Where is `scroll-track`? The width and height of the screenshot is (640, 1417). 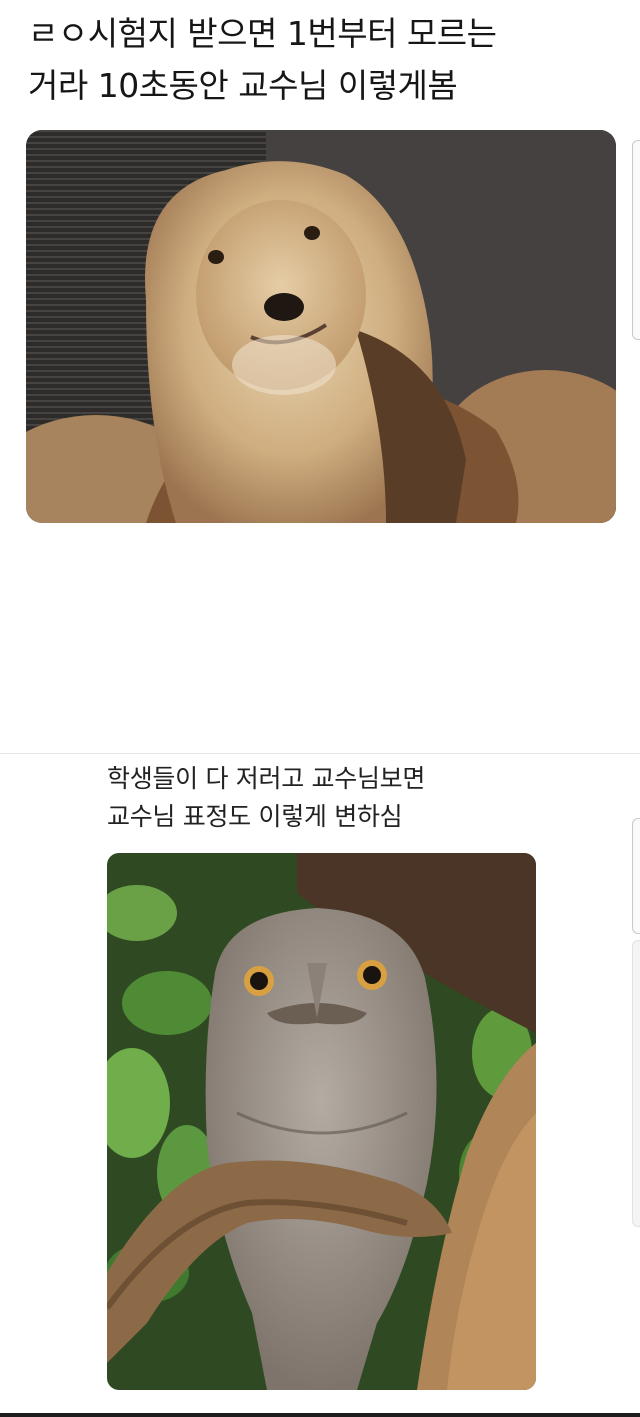 scroll-track is located at coordinates (636, 1083).